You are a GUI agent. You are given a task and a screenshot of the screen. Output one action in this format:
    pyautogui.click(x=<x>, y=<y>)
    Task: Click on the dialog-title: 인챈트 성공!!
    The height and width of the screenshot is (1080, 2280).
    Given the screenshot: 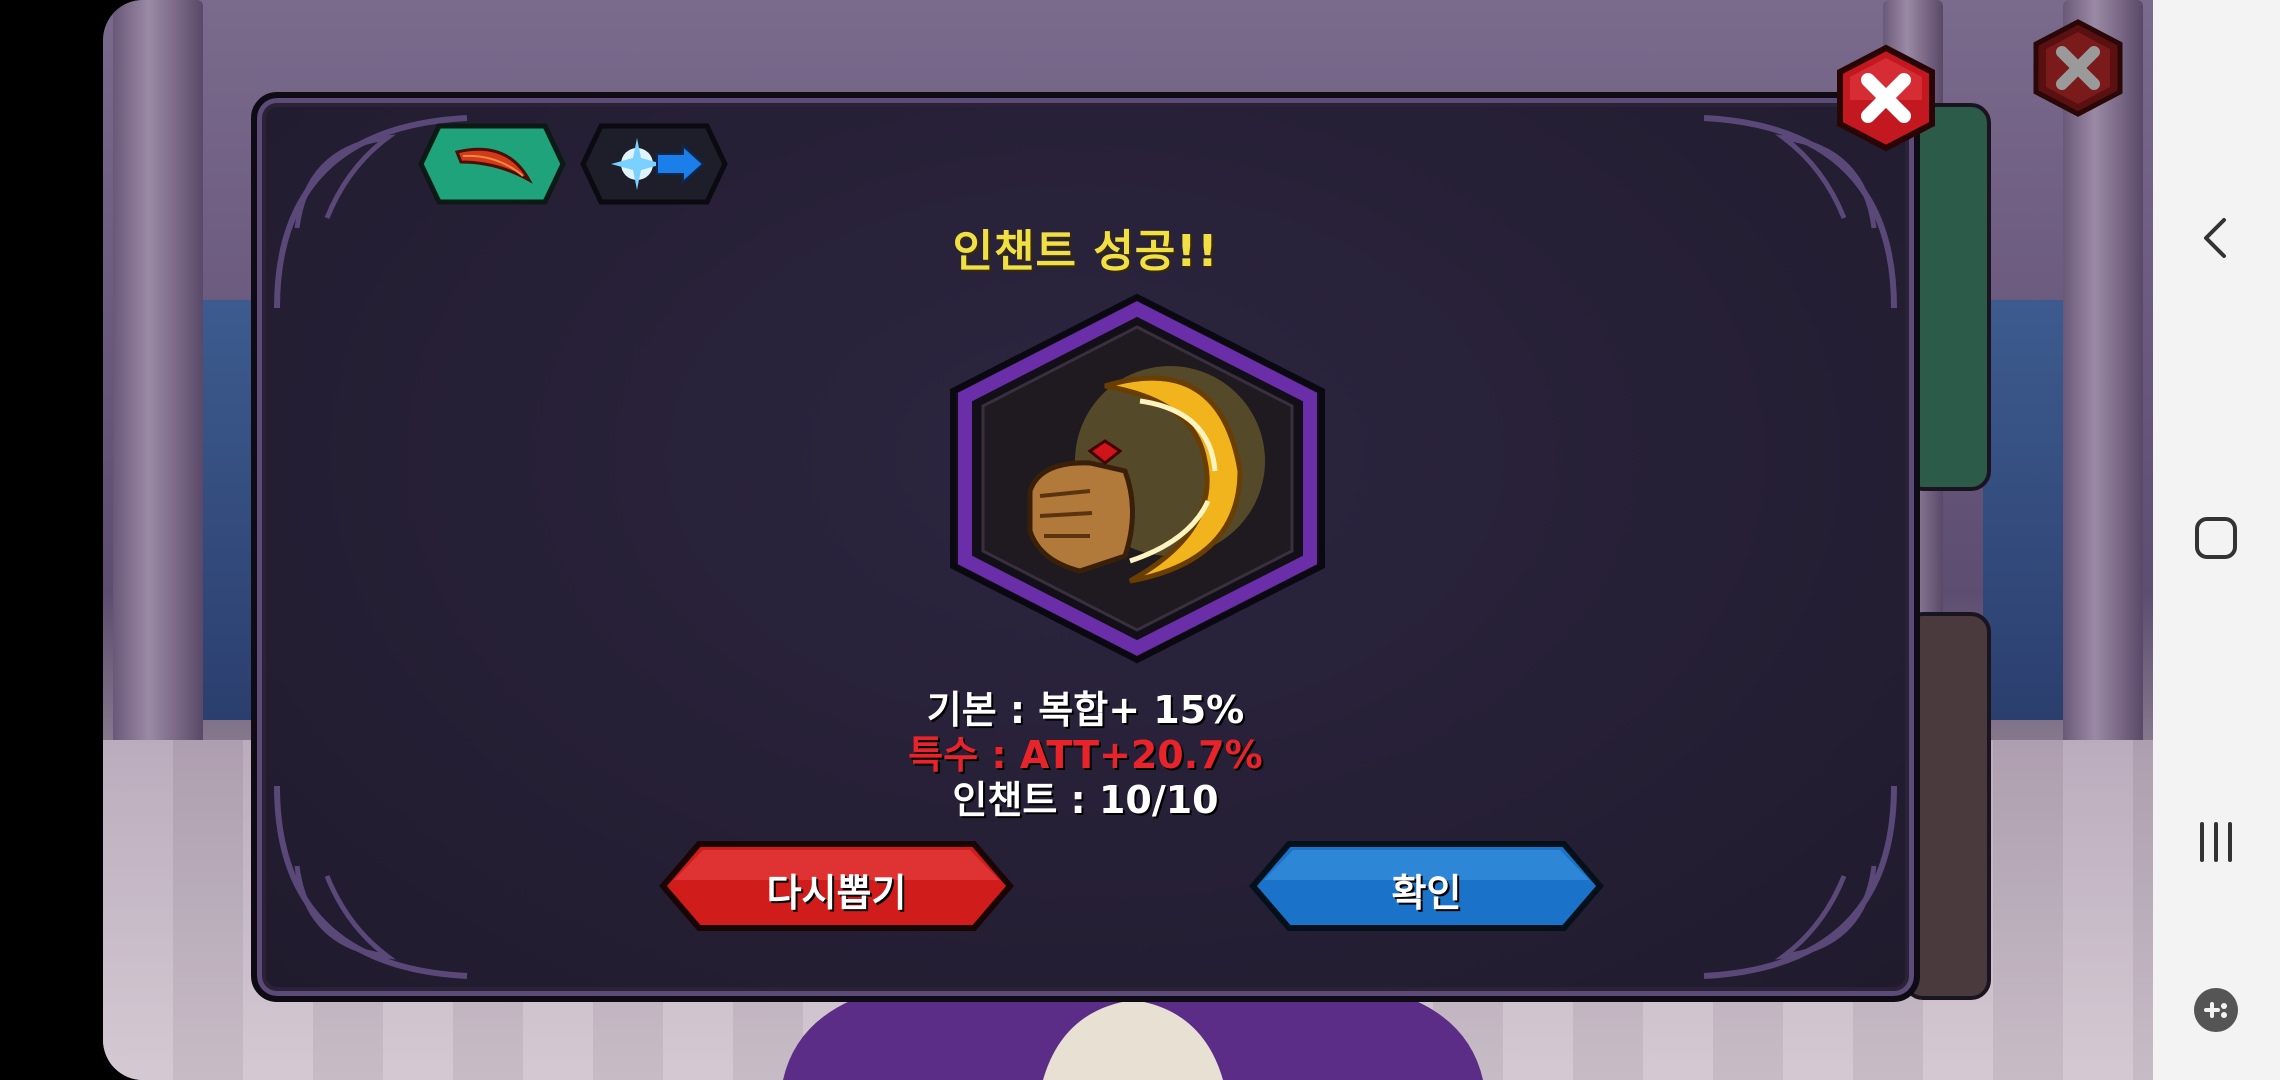 What is the action you would take?
    pyautogui.click(x=1085, y=251)
    